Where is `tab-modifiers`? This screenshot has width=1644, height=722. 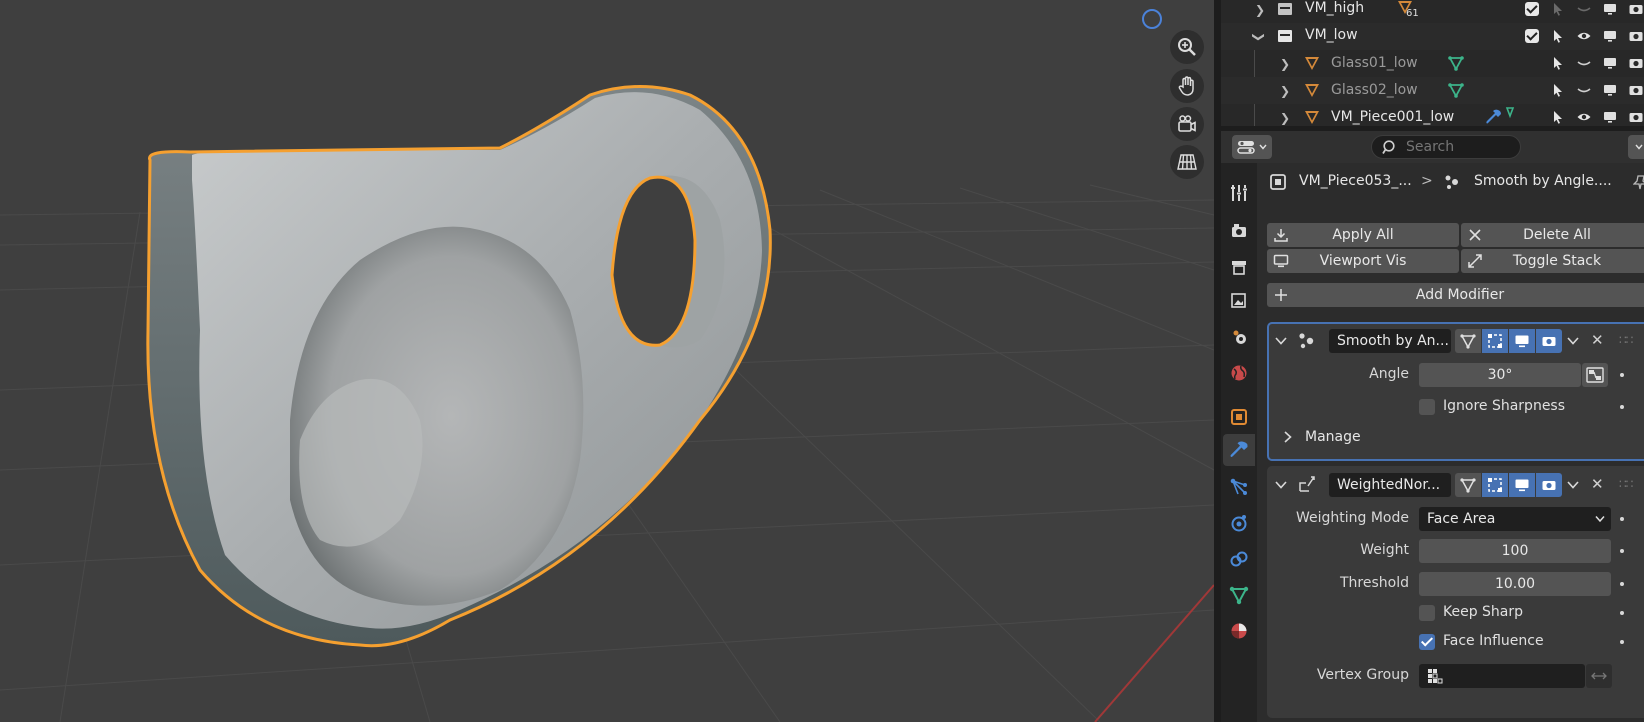 tab-modifiers is located at coordinates (1239, 450).